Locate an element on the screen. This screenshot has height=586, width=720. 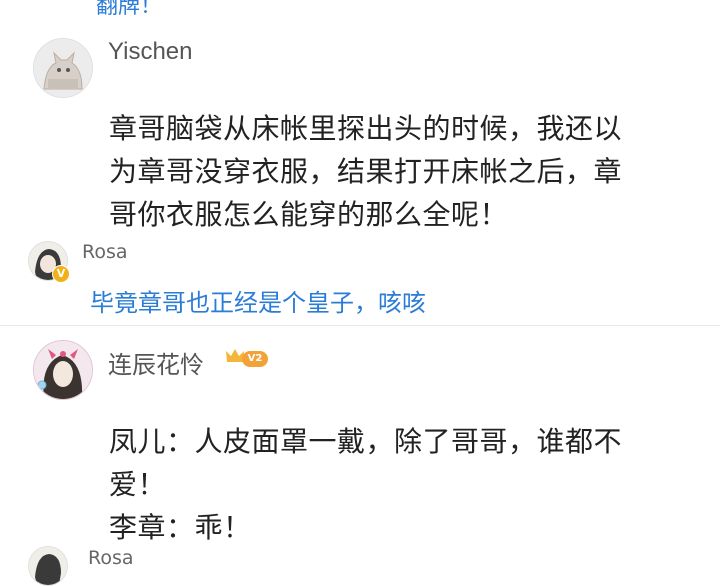
reply-text-partial: 翻牌！ is located at coordinates (129, 9).